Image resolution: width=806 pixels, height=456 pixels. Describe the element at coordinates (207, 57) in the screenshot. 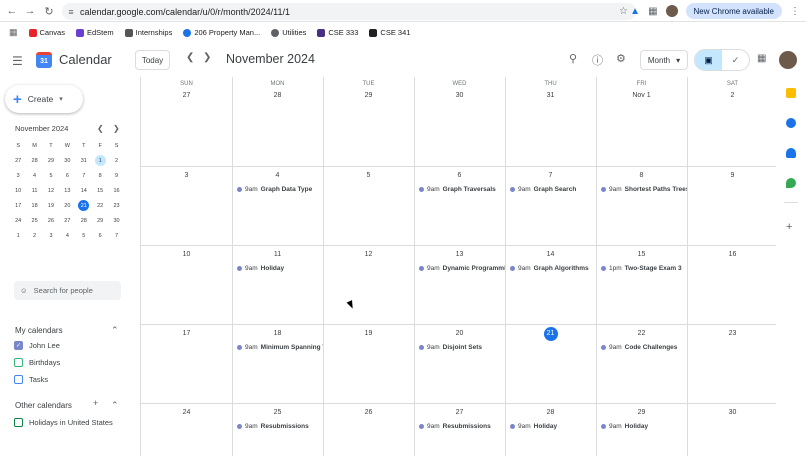

I see `next-month-icon: ❯` at that location.